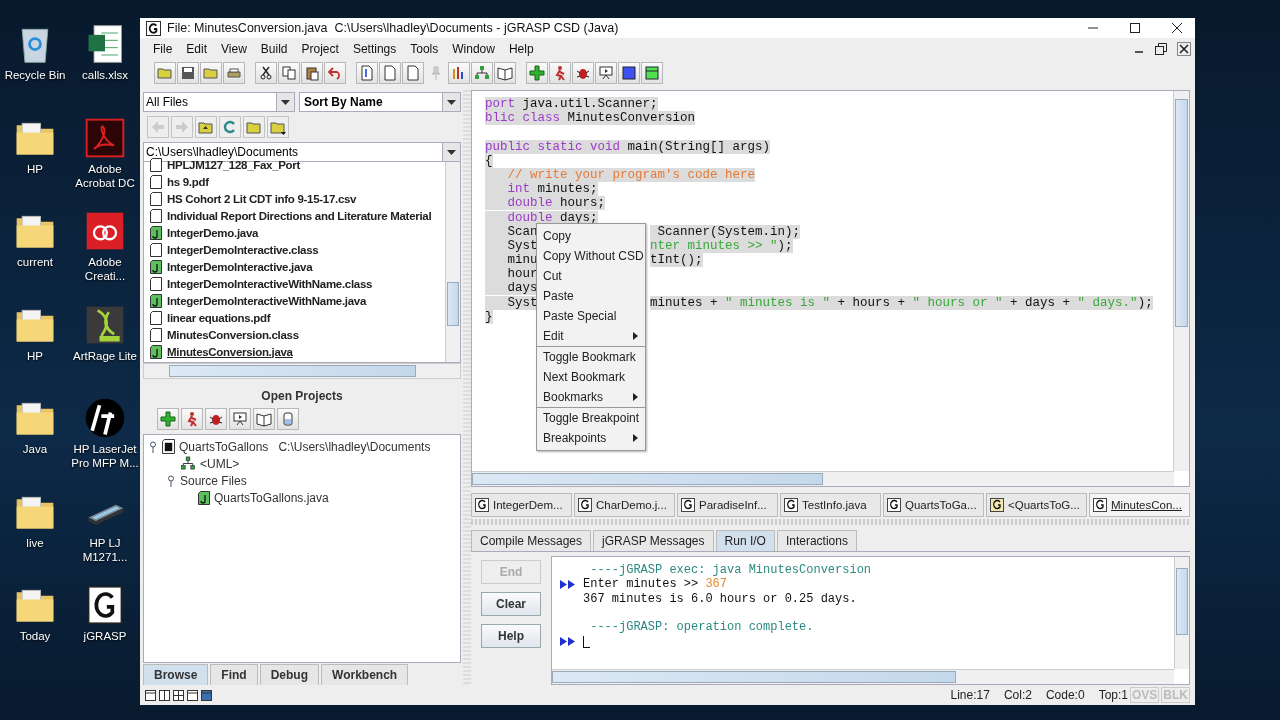  I want to click on file-name: HS Cohort 2 Lit CDT info 9-15-17.csv, so click(262, 198).